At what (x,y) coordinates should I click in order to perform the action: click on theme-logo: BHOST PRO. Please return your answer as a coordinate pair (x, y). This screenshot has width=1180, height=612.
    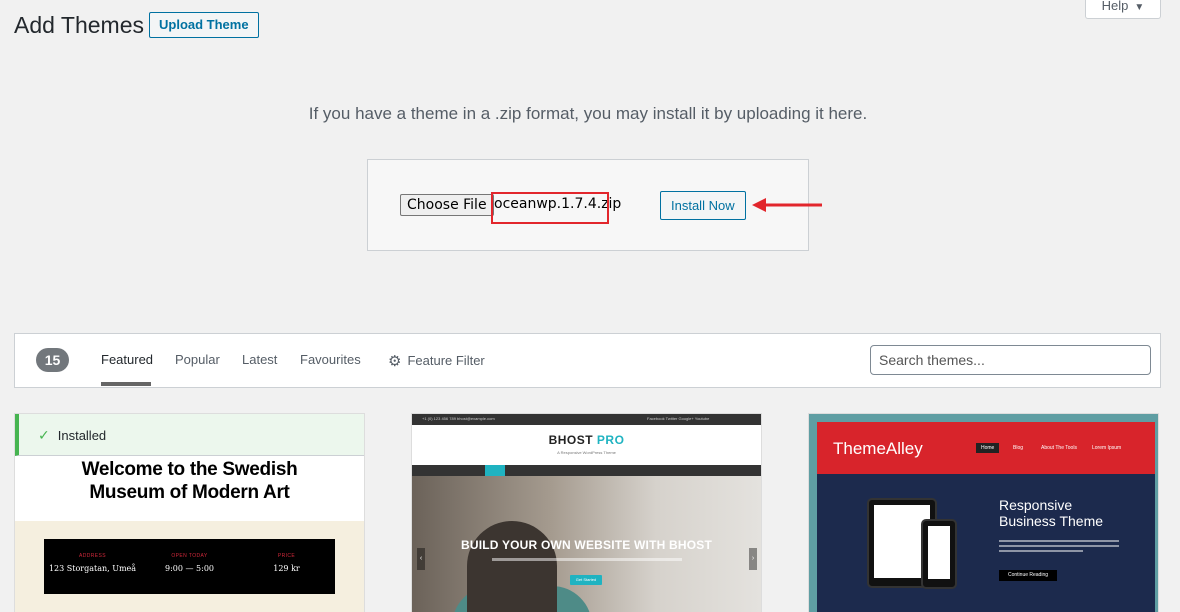
    Looking at the image, I should click on (586, 440).